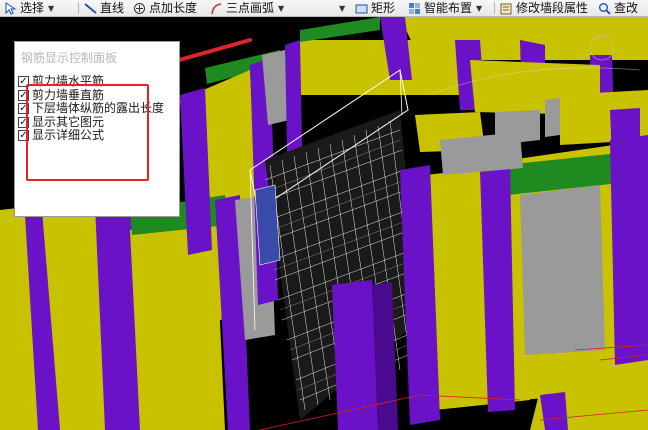  I want to click on smart-layout-tool-button: 智能布置 ▼, so click(445, 8).